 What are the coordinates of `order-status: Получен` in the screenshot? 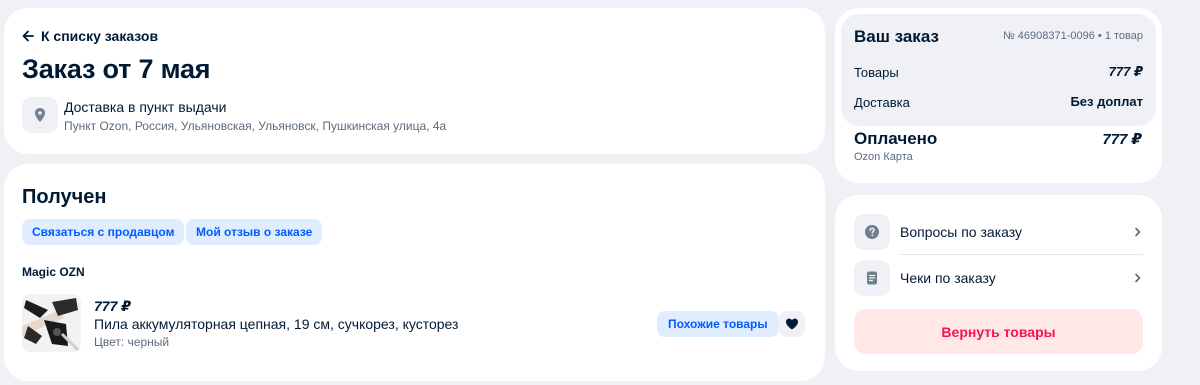 It's located at (64, 197).